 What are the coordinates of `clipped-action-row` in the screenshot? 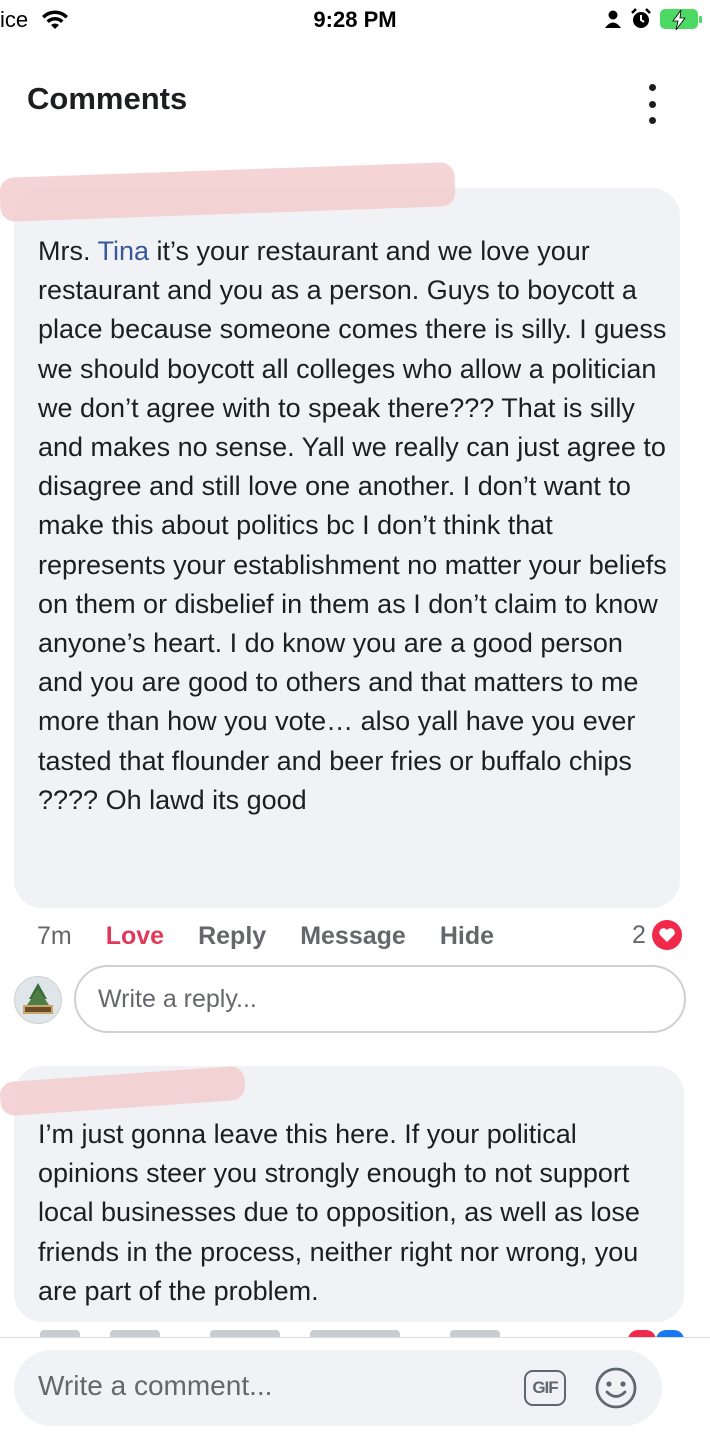 It's located at (355, 1330).